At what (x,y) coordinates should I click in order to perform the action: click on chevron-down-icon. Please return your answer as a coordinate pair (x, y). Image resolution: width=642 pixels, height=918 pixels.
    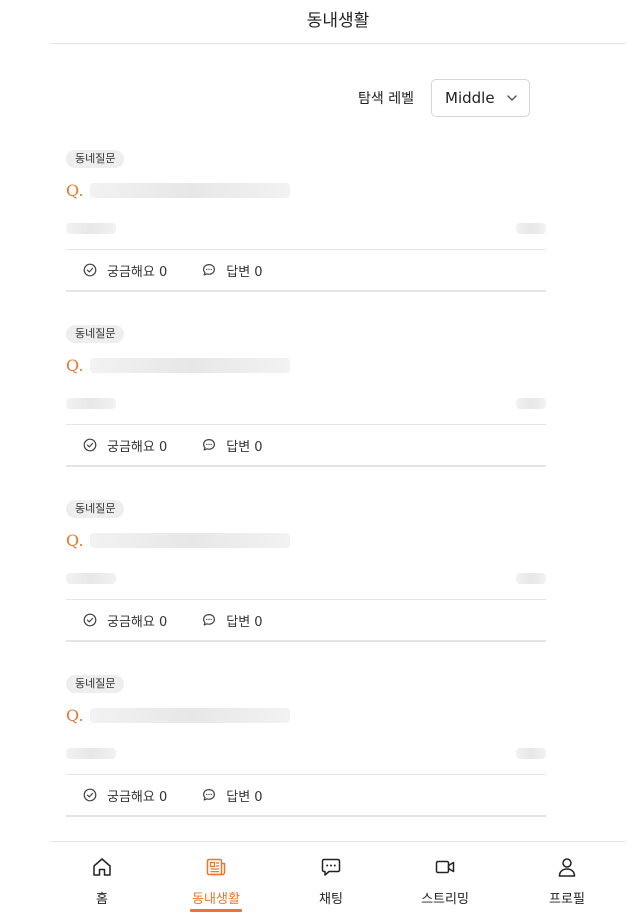
    Looking at the image, I should click on (512, 98).